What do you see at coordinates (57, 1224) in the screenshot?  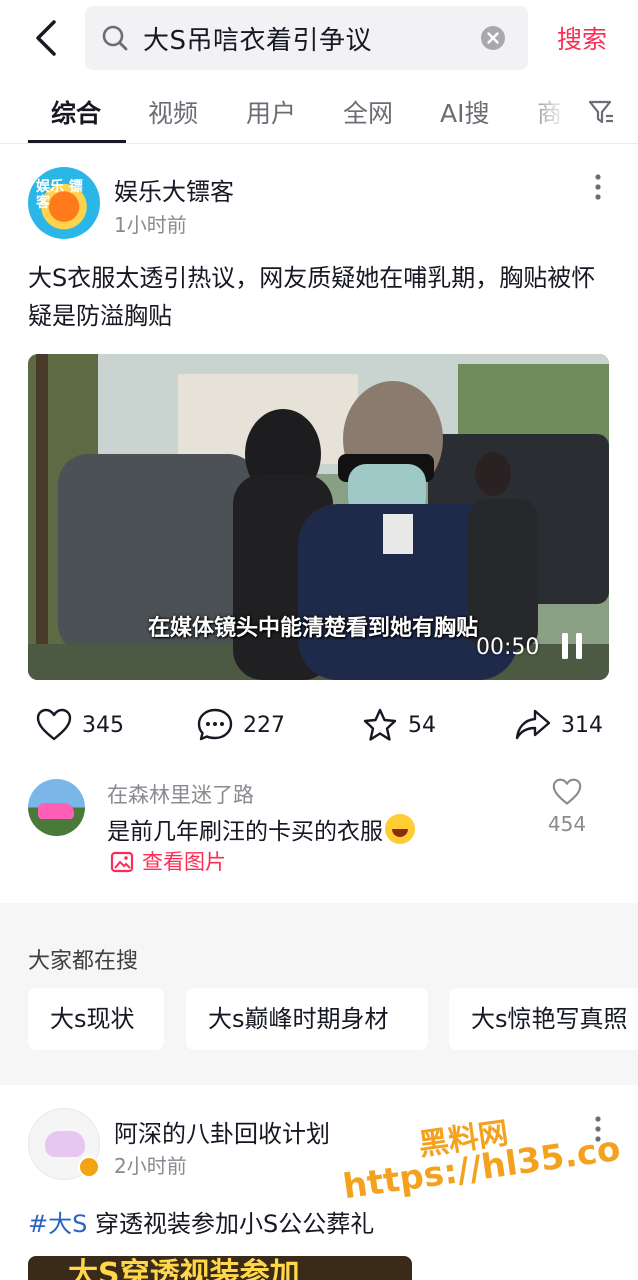 I see `hashtag-link: #大S` at bounding box center [57, 1224].